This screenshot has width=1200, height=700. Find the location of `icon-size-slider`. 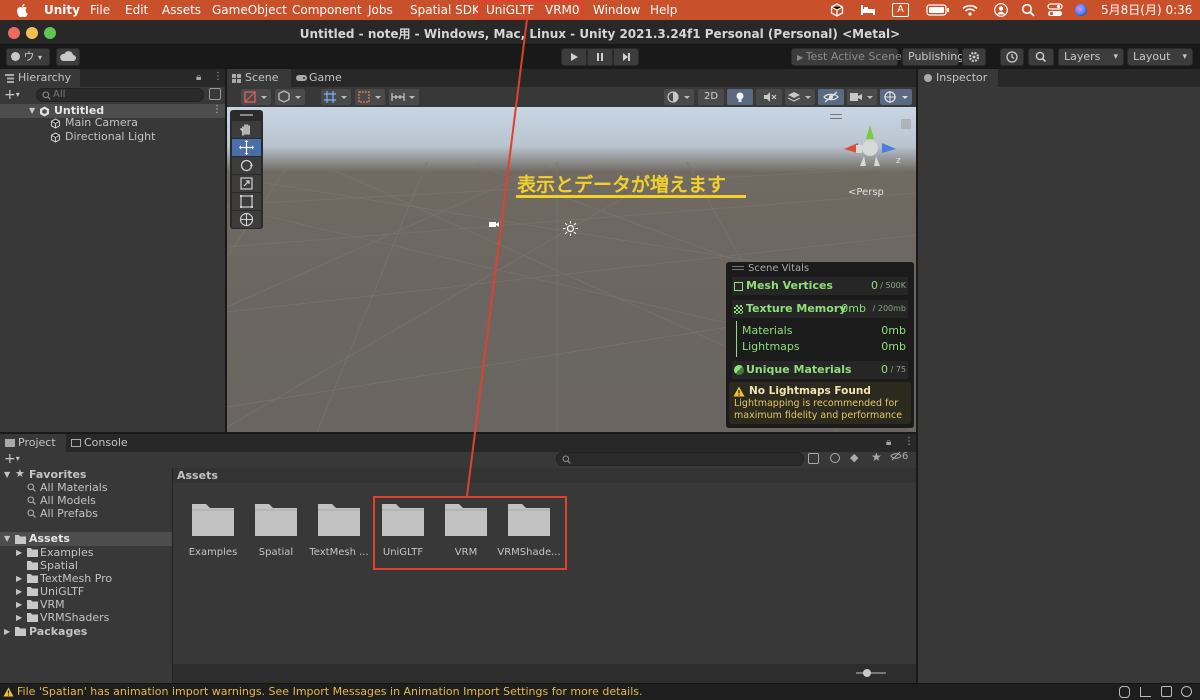

icon-size-slider is located at coordinates (871, 673).